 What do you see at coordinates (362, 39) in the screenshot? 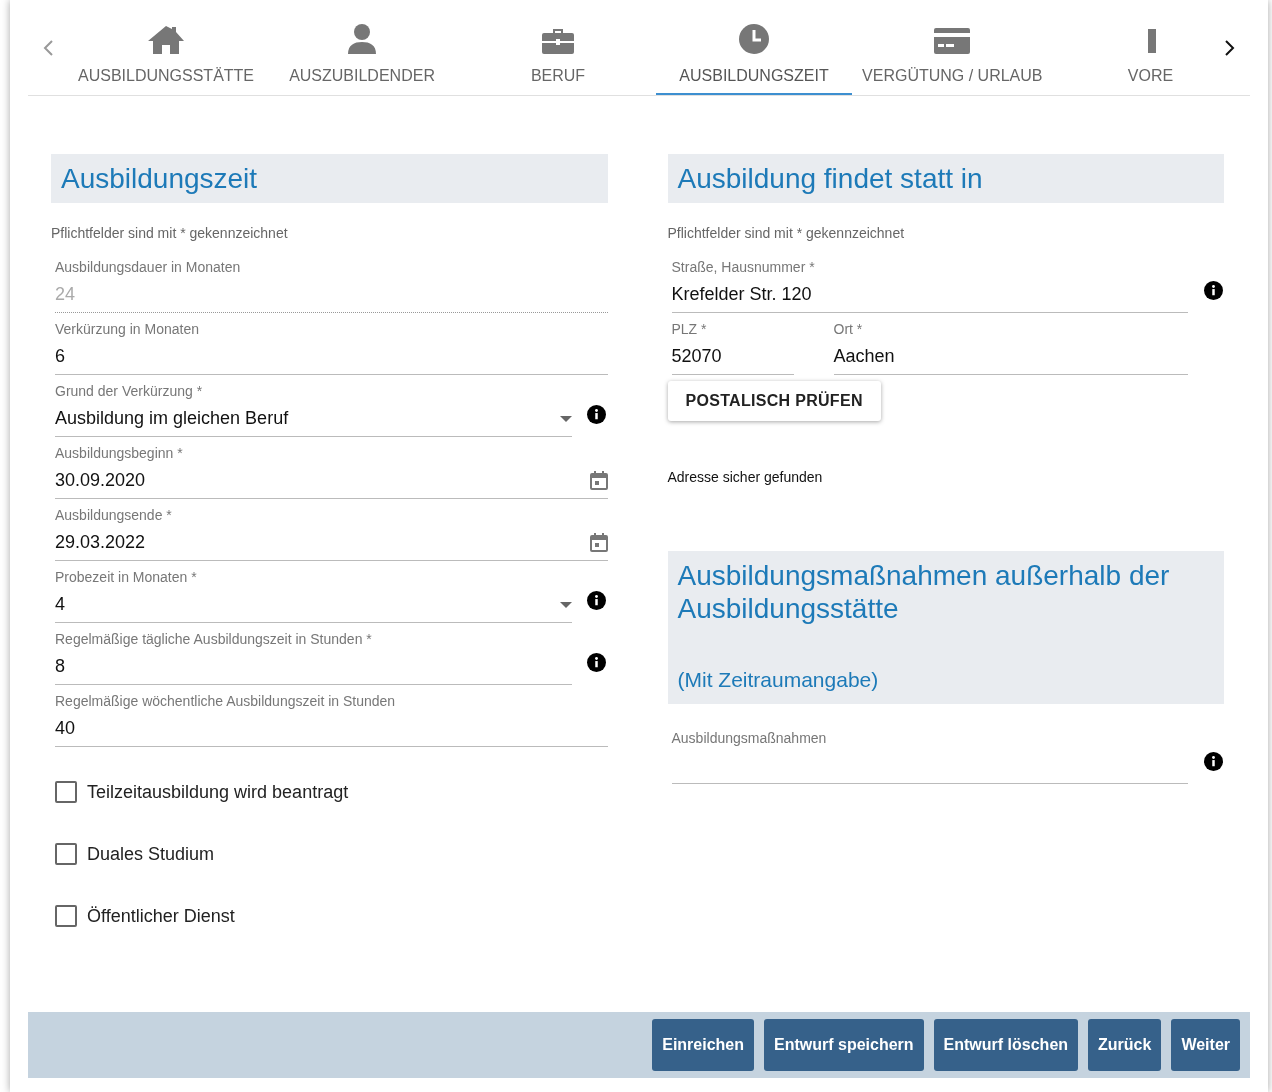
I see `person-icon` at bounding box center [362, 39].